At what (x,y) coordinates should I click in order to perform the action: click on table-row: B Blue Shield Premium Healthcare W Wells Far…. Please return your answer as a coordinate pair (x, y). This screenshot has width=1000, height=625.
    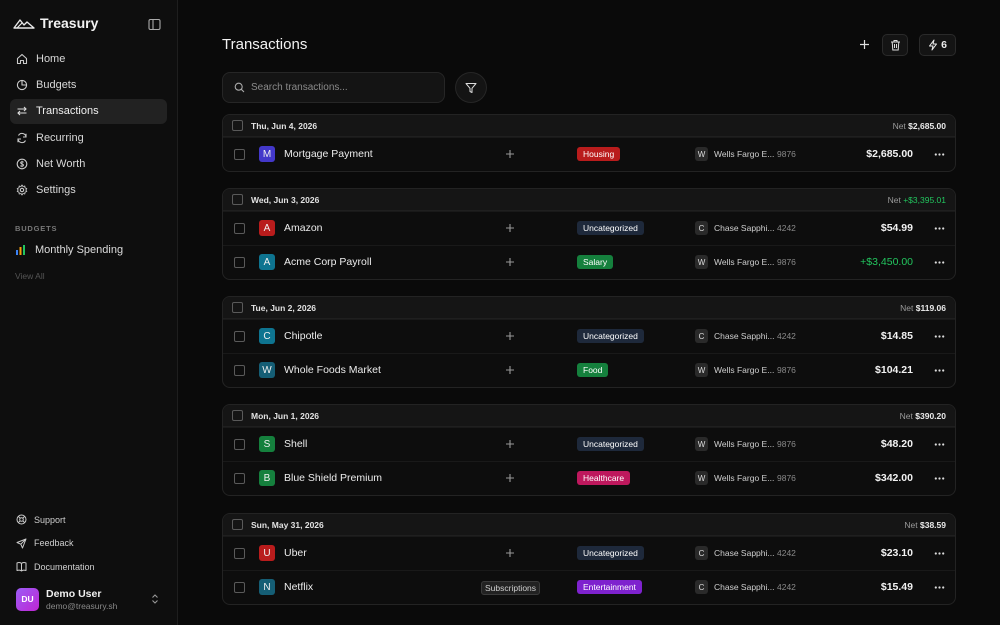
    Looking at the image, I should click on (589, 478).